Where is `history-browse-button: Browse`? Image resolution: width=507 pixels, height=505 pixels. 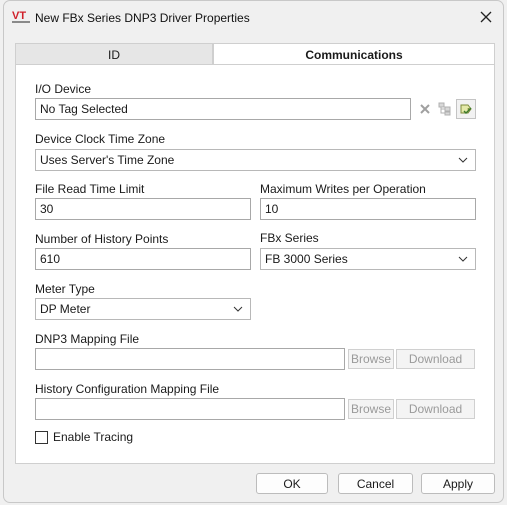
history-browse-button: Browse is located at coordinates (371, 409).